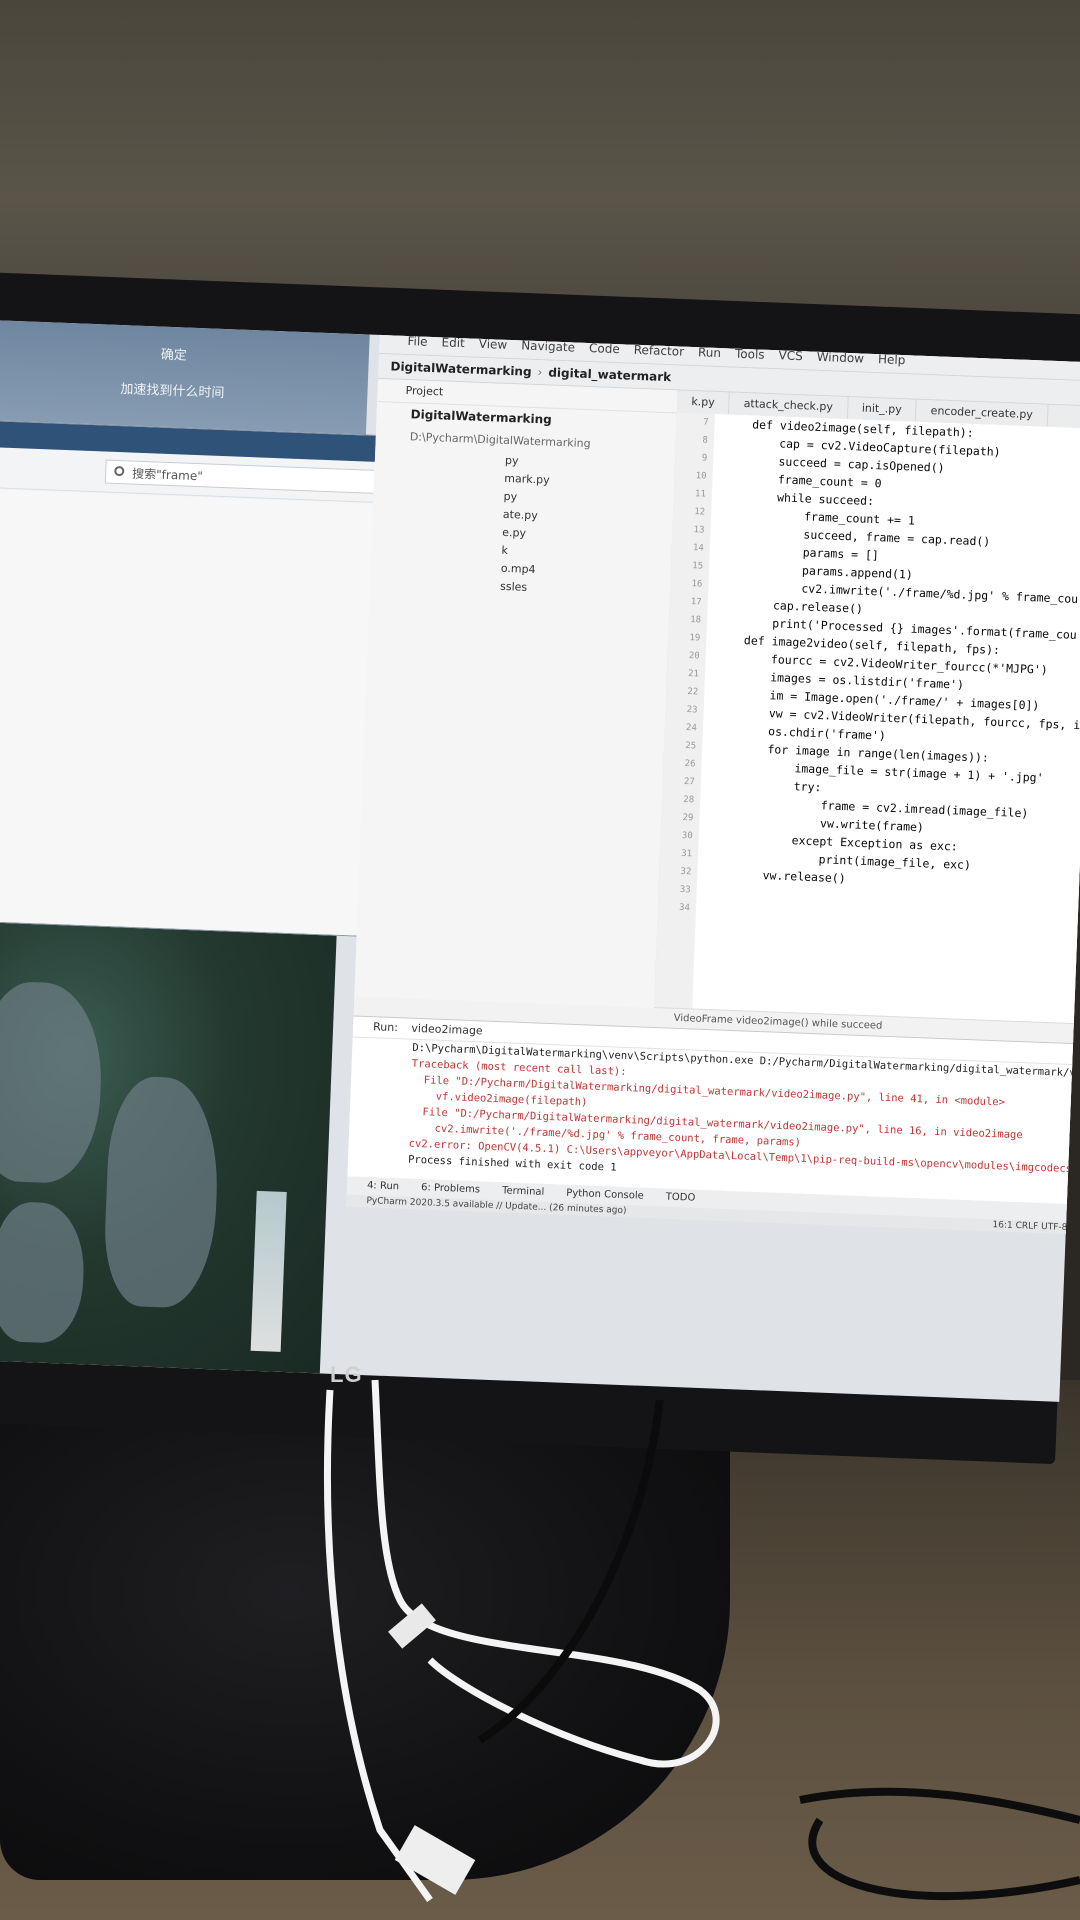 Image resolution: width=1080 pixels, height=1920 pixels. Describe the element at coordinates (694, 656) in the screenshot. I see `line-number: 20` at that location.